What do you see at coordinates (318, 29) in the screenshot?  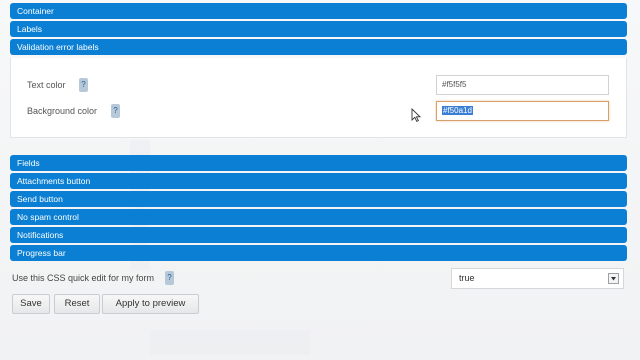 I see `section-labels: Labels` at bounding box center [318, 29].